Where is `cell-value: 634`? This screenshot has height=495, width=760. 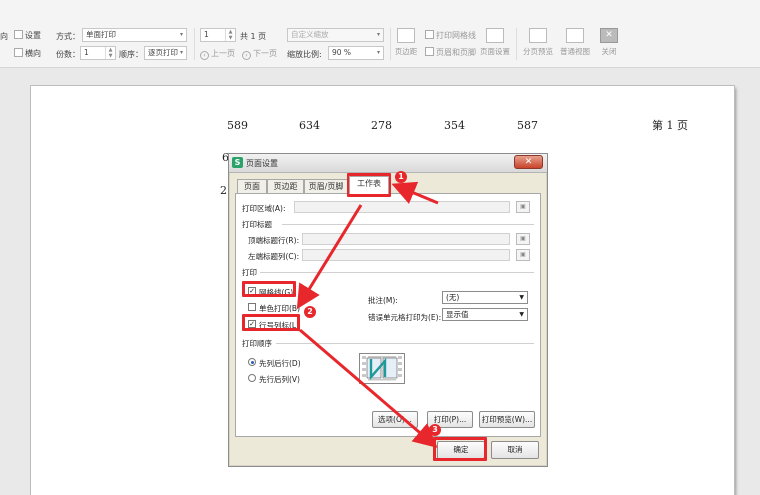 cell-value: 634 is located at coordinates (309, 125).